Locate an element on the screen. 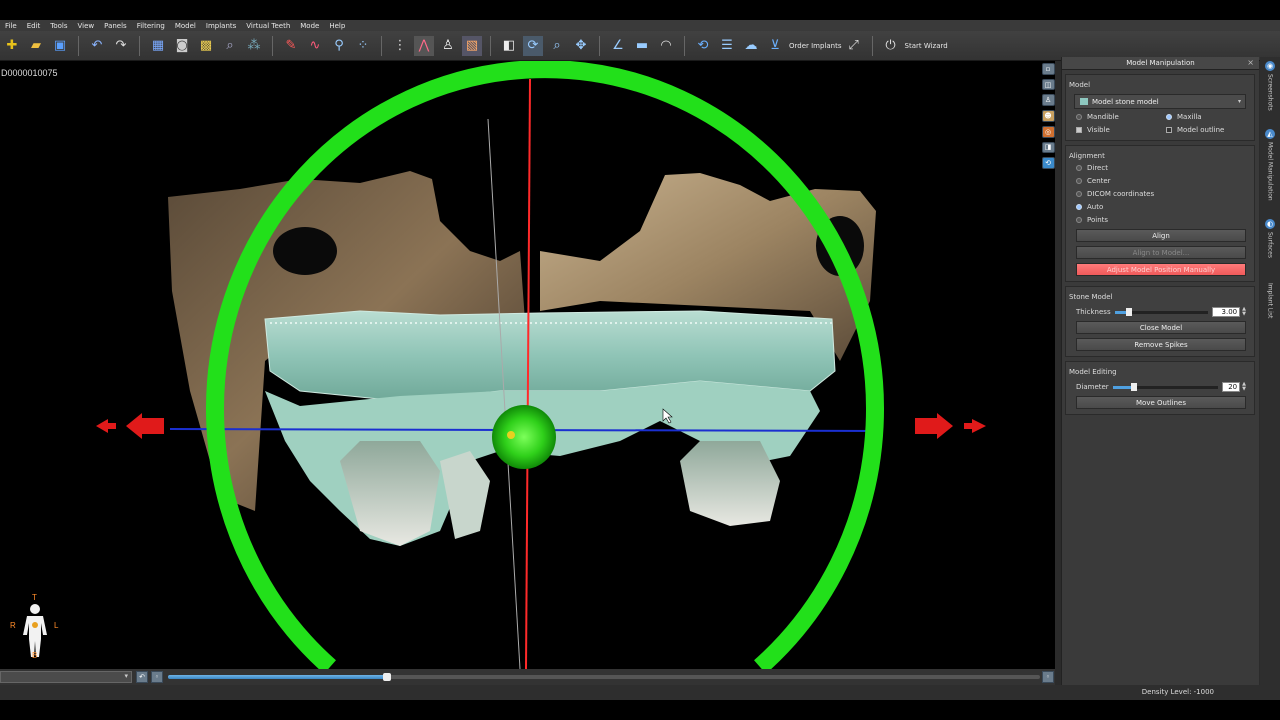 This screenshot has height=720, width=1280. menu-implants: Implants is located at coordinates (221, 26).